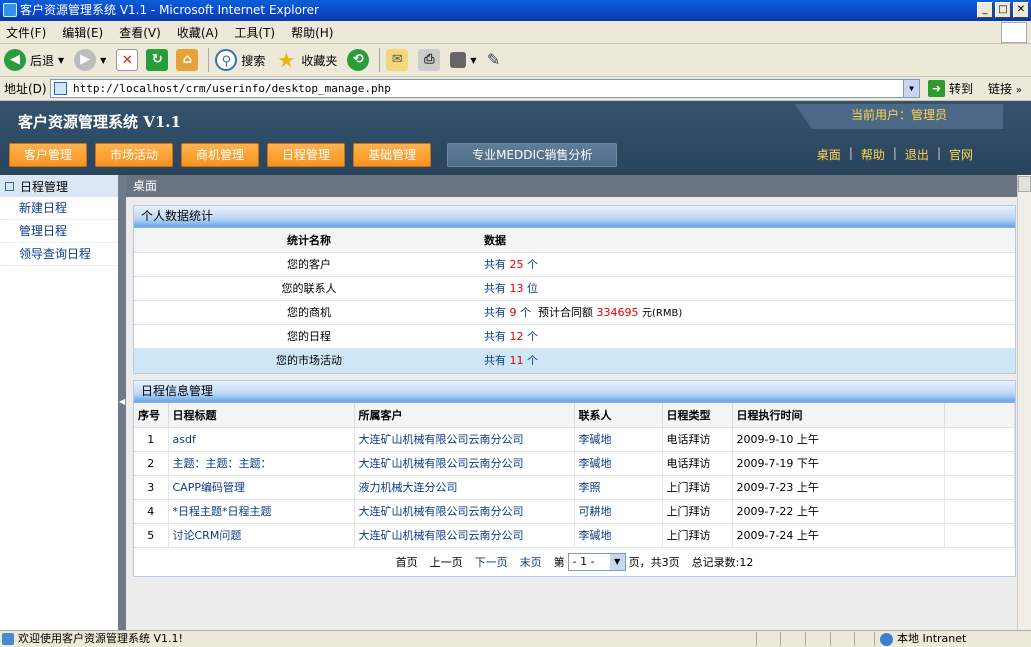 The height and width of the screenshot is (647, 1031). I want to click on nav-customer: 客户管理, so click(48, 155).